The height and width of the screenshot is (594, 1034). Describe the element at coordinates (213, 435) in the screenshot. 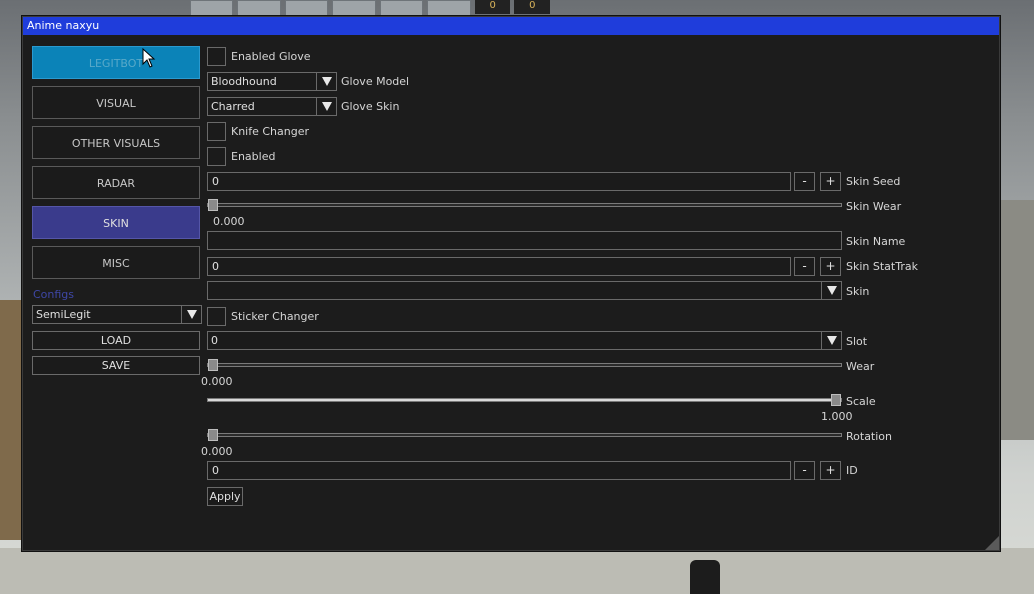

I see `rotation-slider-thumb` at that location.